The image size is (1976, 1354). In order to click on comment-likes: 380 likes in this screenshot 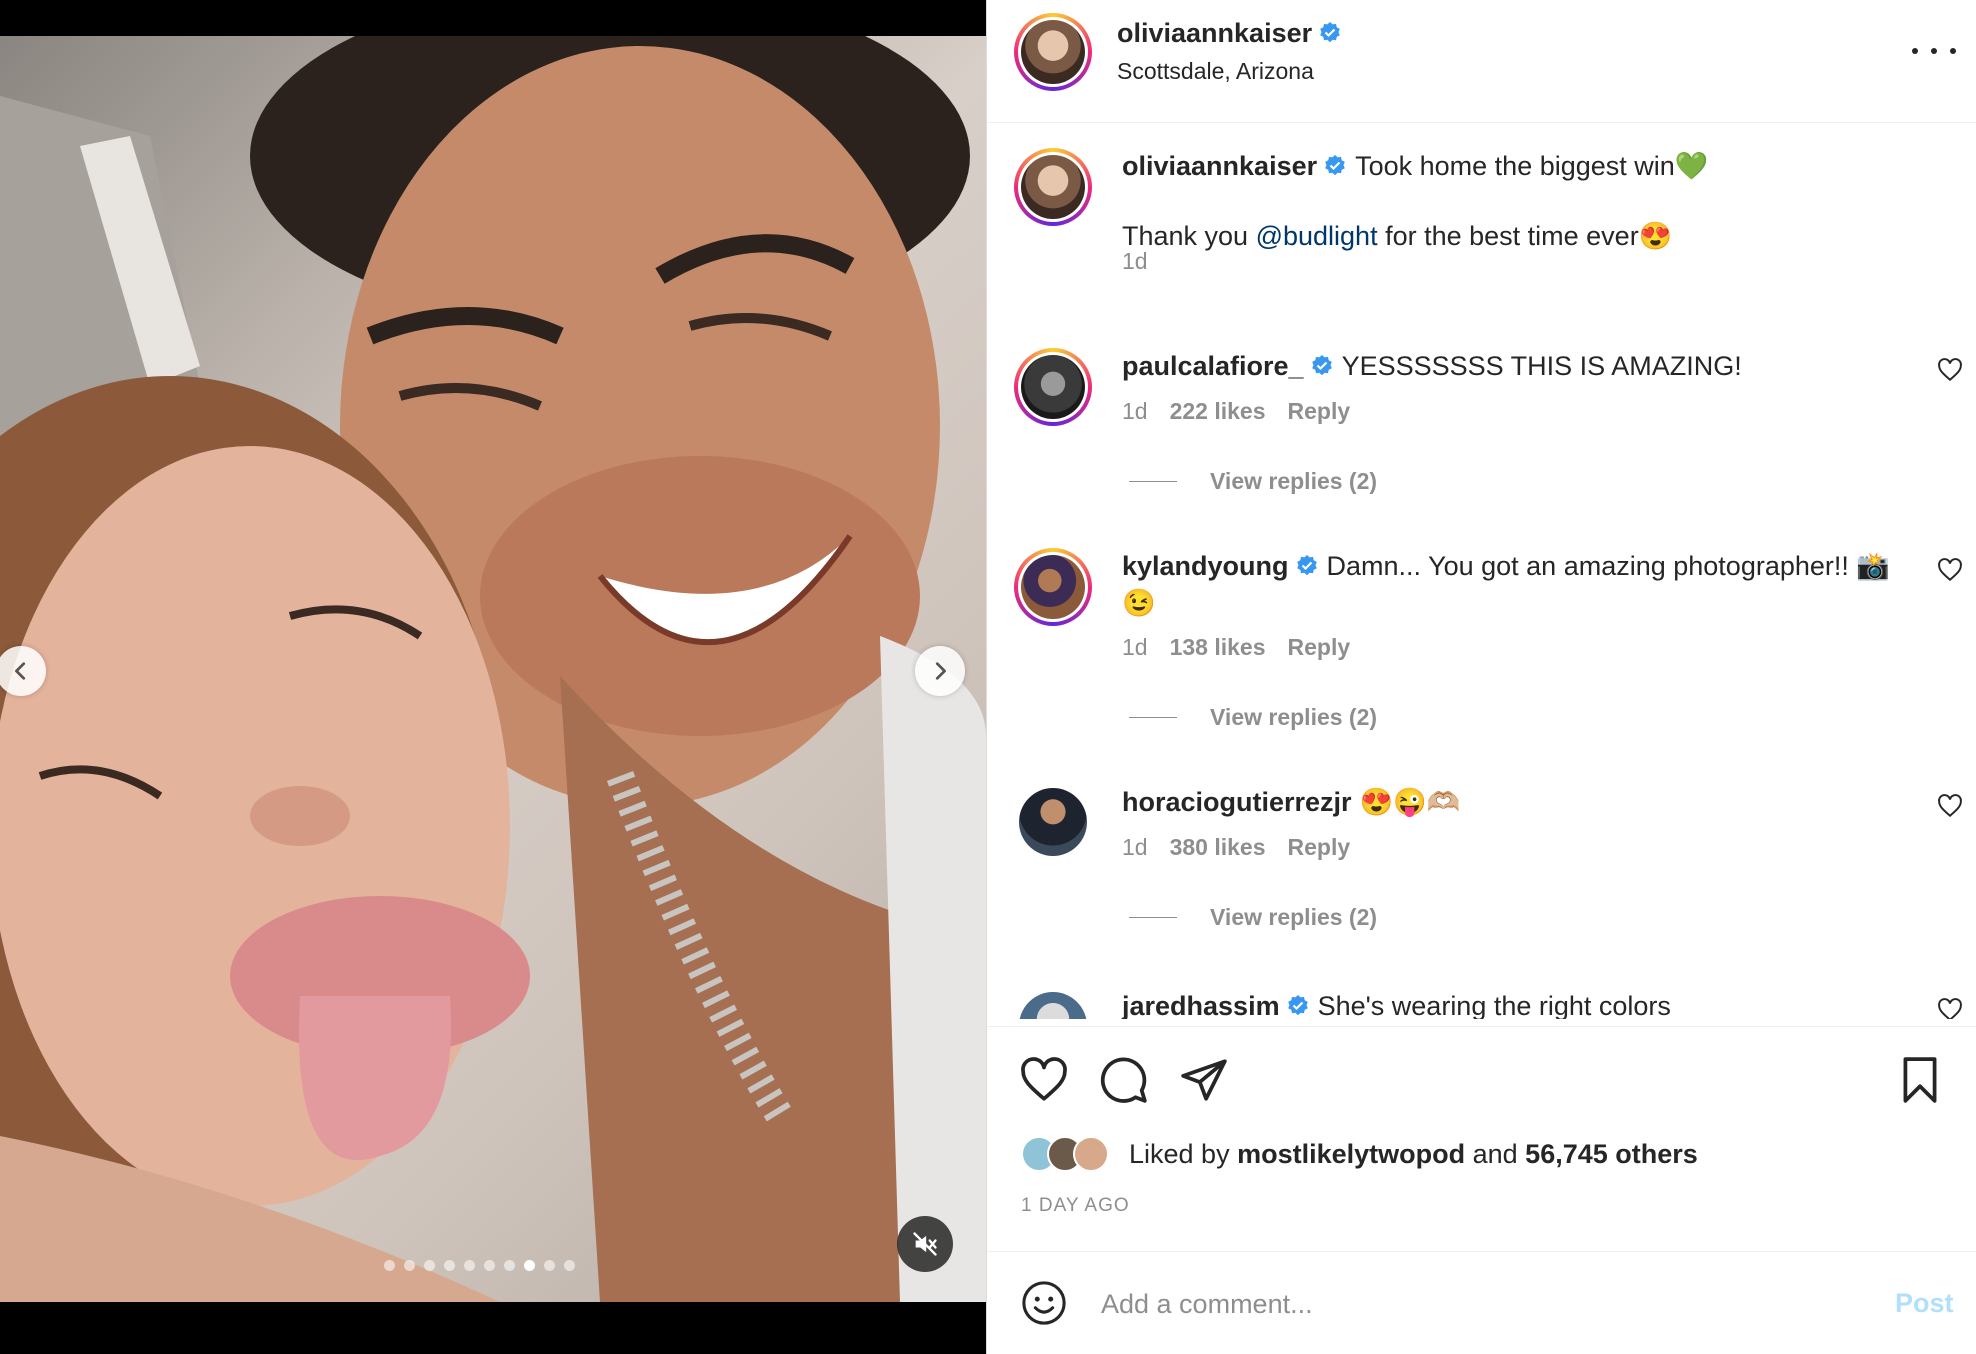, I will do `click(1218, 847)`.